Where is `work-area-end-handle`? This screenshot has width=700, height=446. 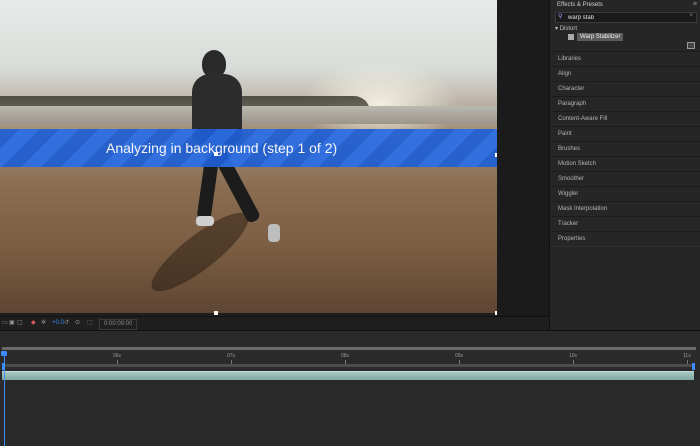
work-area-end-handle is located at coordinates (693, 366).